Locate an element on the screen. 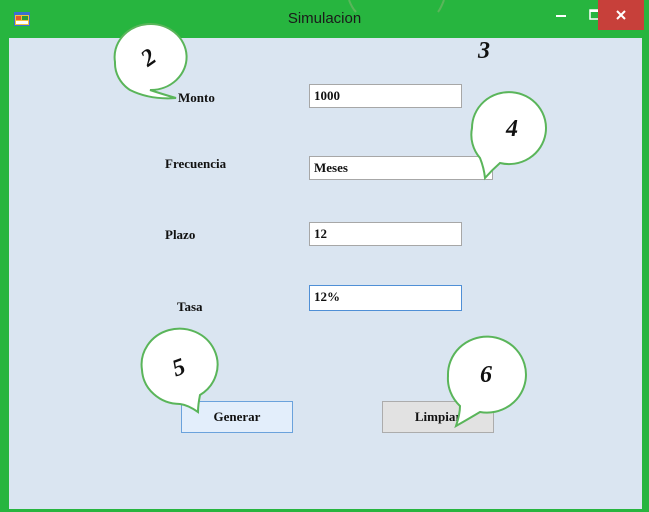 Image resolution: width=649 pixels, height=512 pixels. plazo-input: 12 is located at coordinates (385, 234).